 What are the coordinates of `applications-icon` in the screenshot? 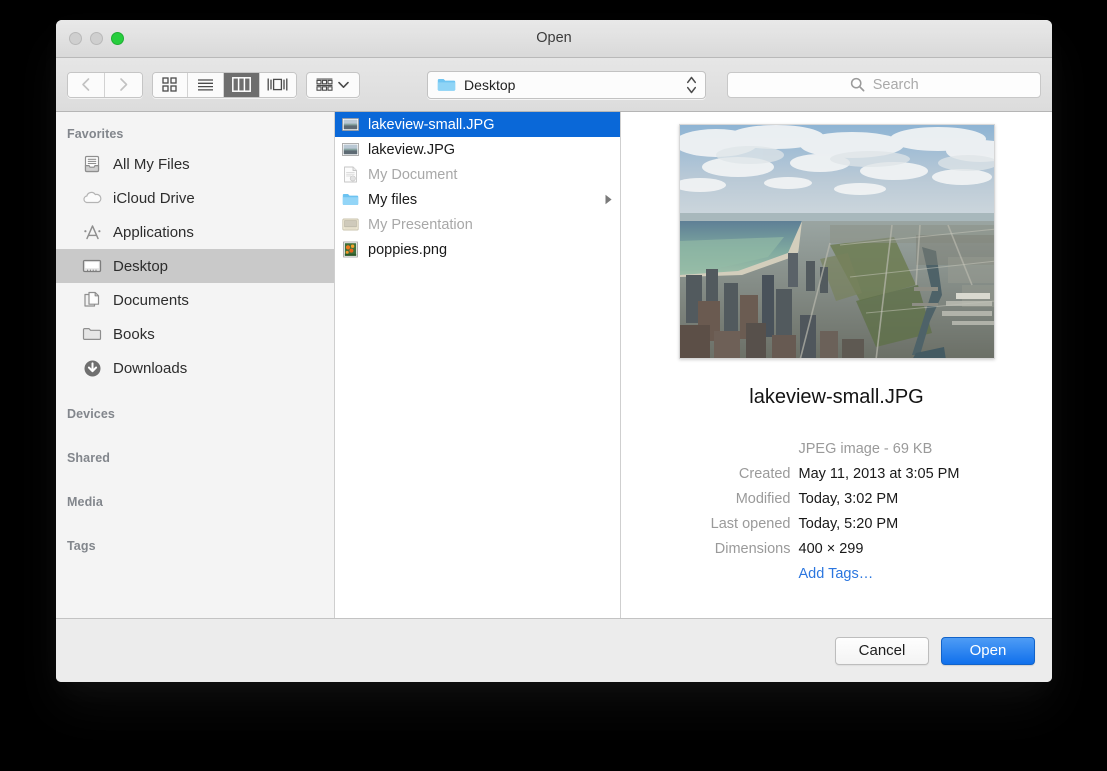 It's located at (92, 232).